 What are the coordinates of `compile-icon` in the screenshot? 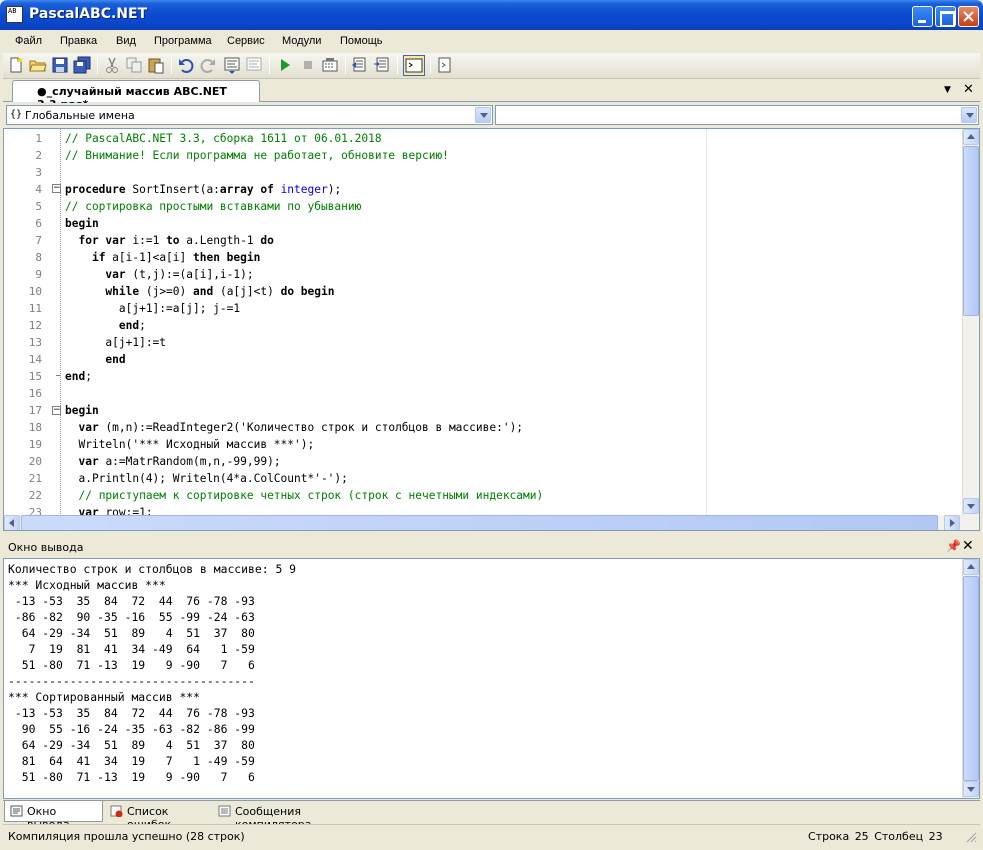 It's located at (330, 65).